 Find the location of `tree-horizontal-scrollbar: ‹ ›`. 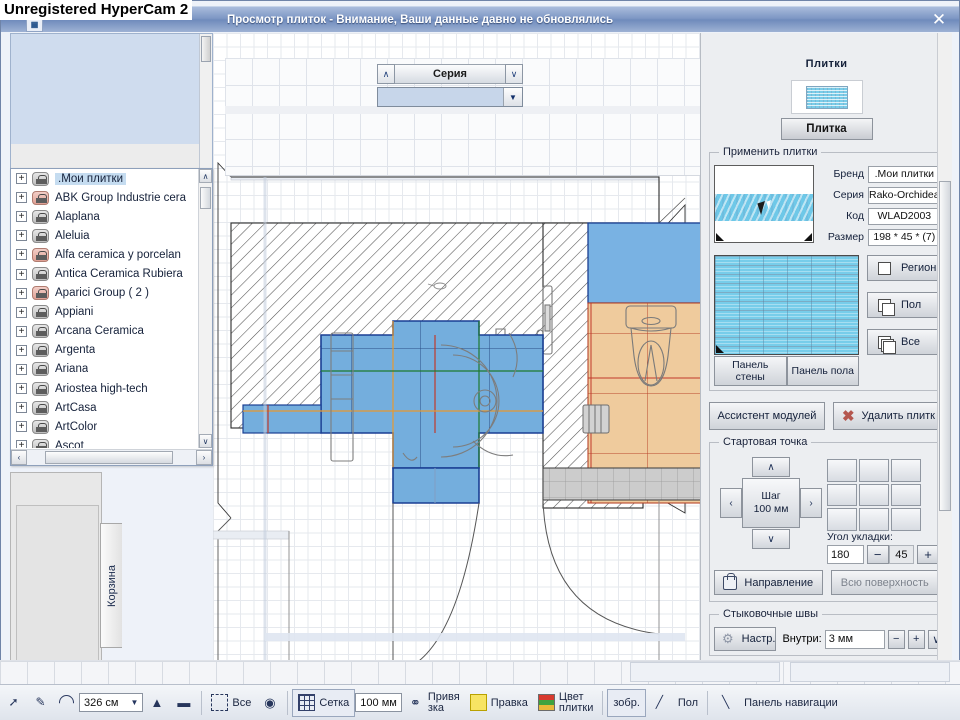

tree-horizontal-scrollbar: ‹ › is located at coordinates (111, 457).